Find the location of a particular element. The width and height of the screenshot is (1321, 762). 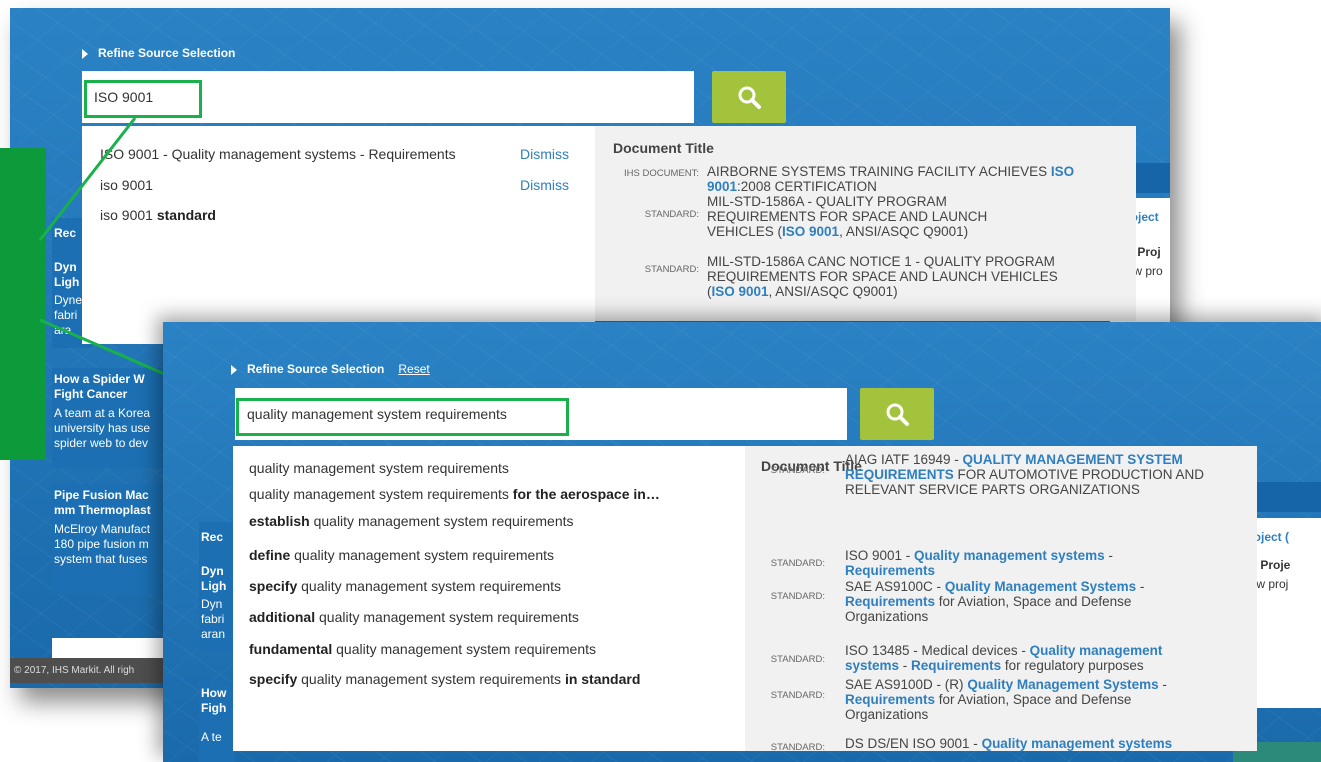

news-item: How Figh A te is located at coordinates (217, 722).